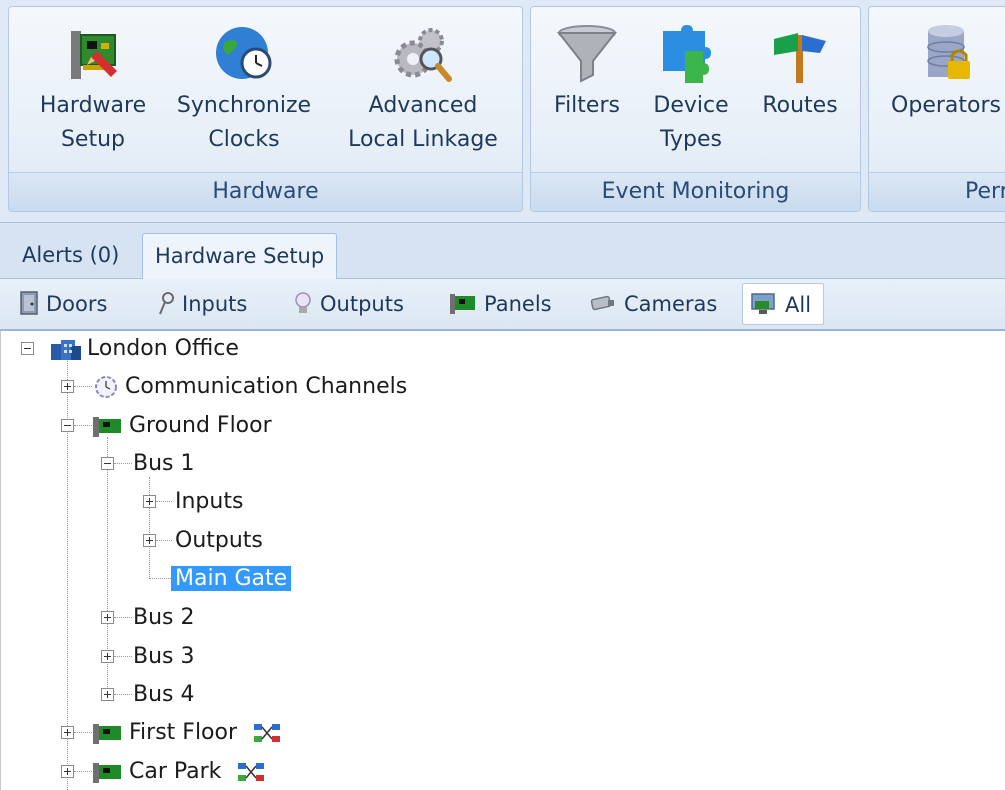  What do you see at coordinates (164, 695) in the screenshot?
I see `tree-node-bus-4: Bus 4` at bounding box center [164, 695].